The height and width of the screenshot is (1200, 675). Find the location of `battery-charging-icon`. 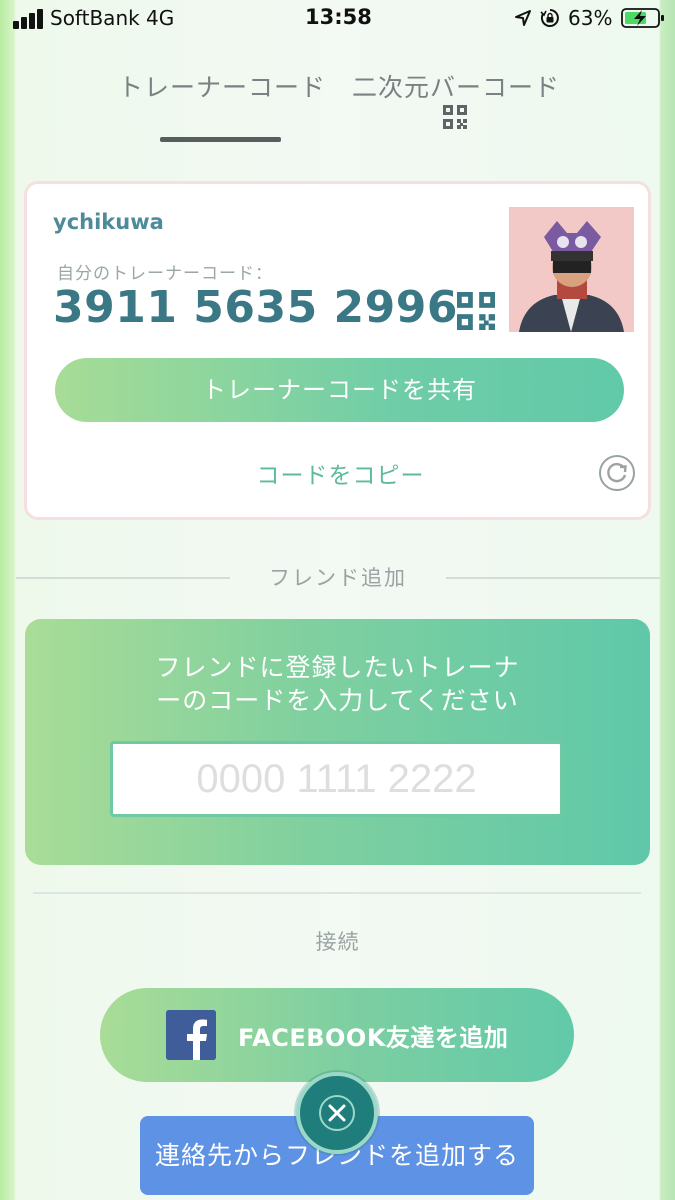

battery-charging-icon is located at coordinates (642, 18).